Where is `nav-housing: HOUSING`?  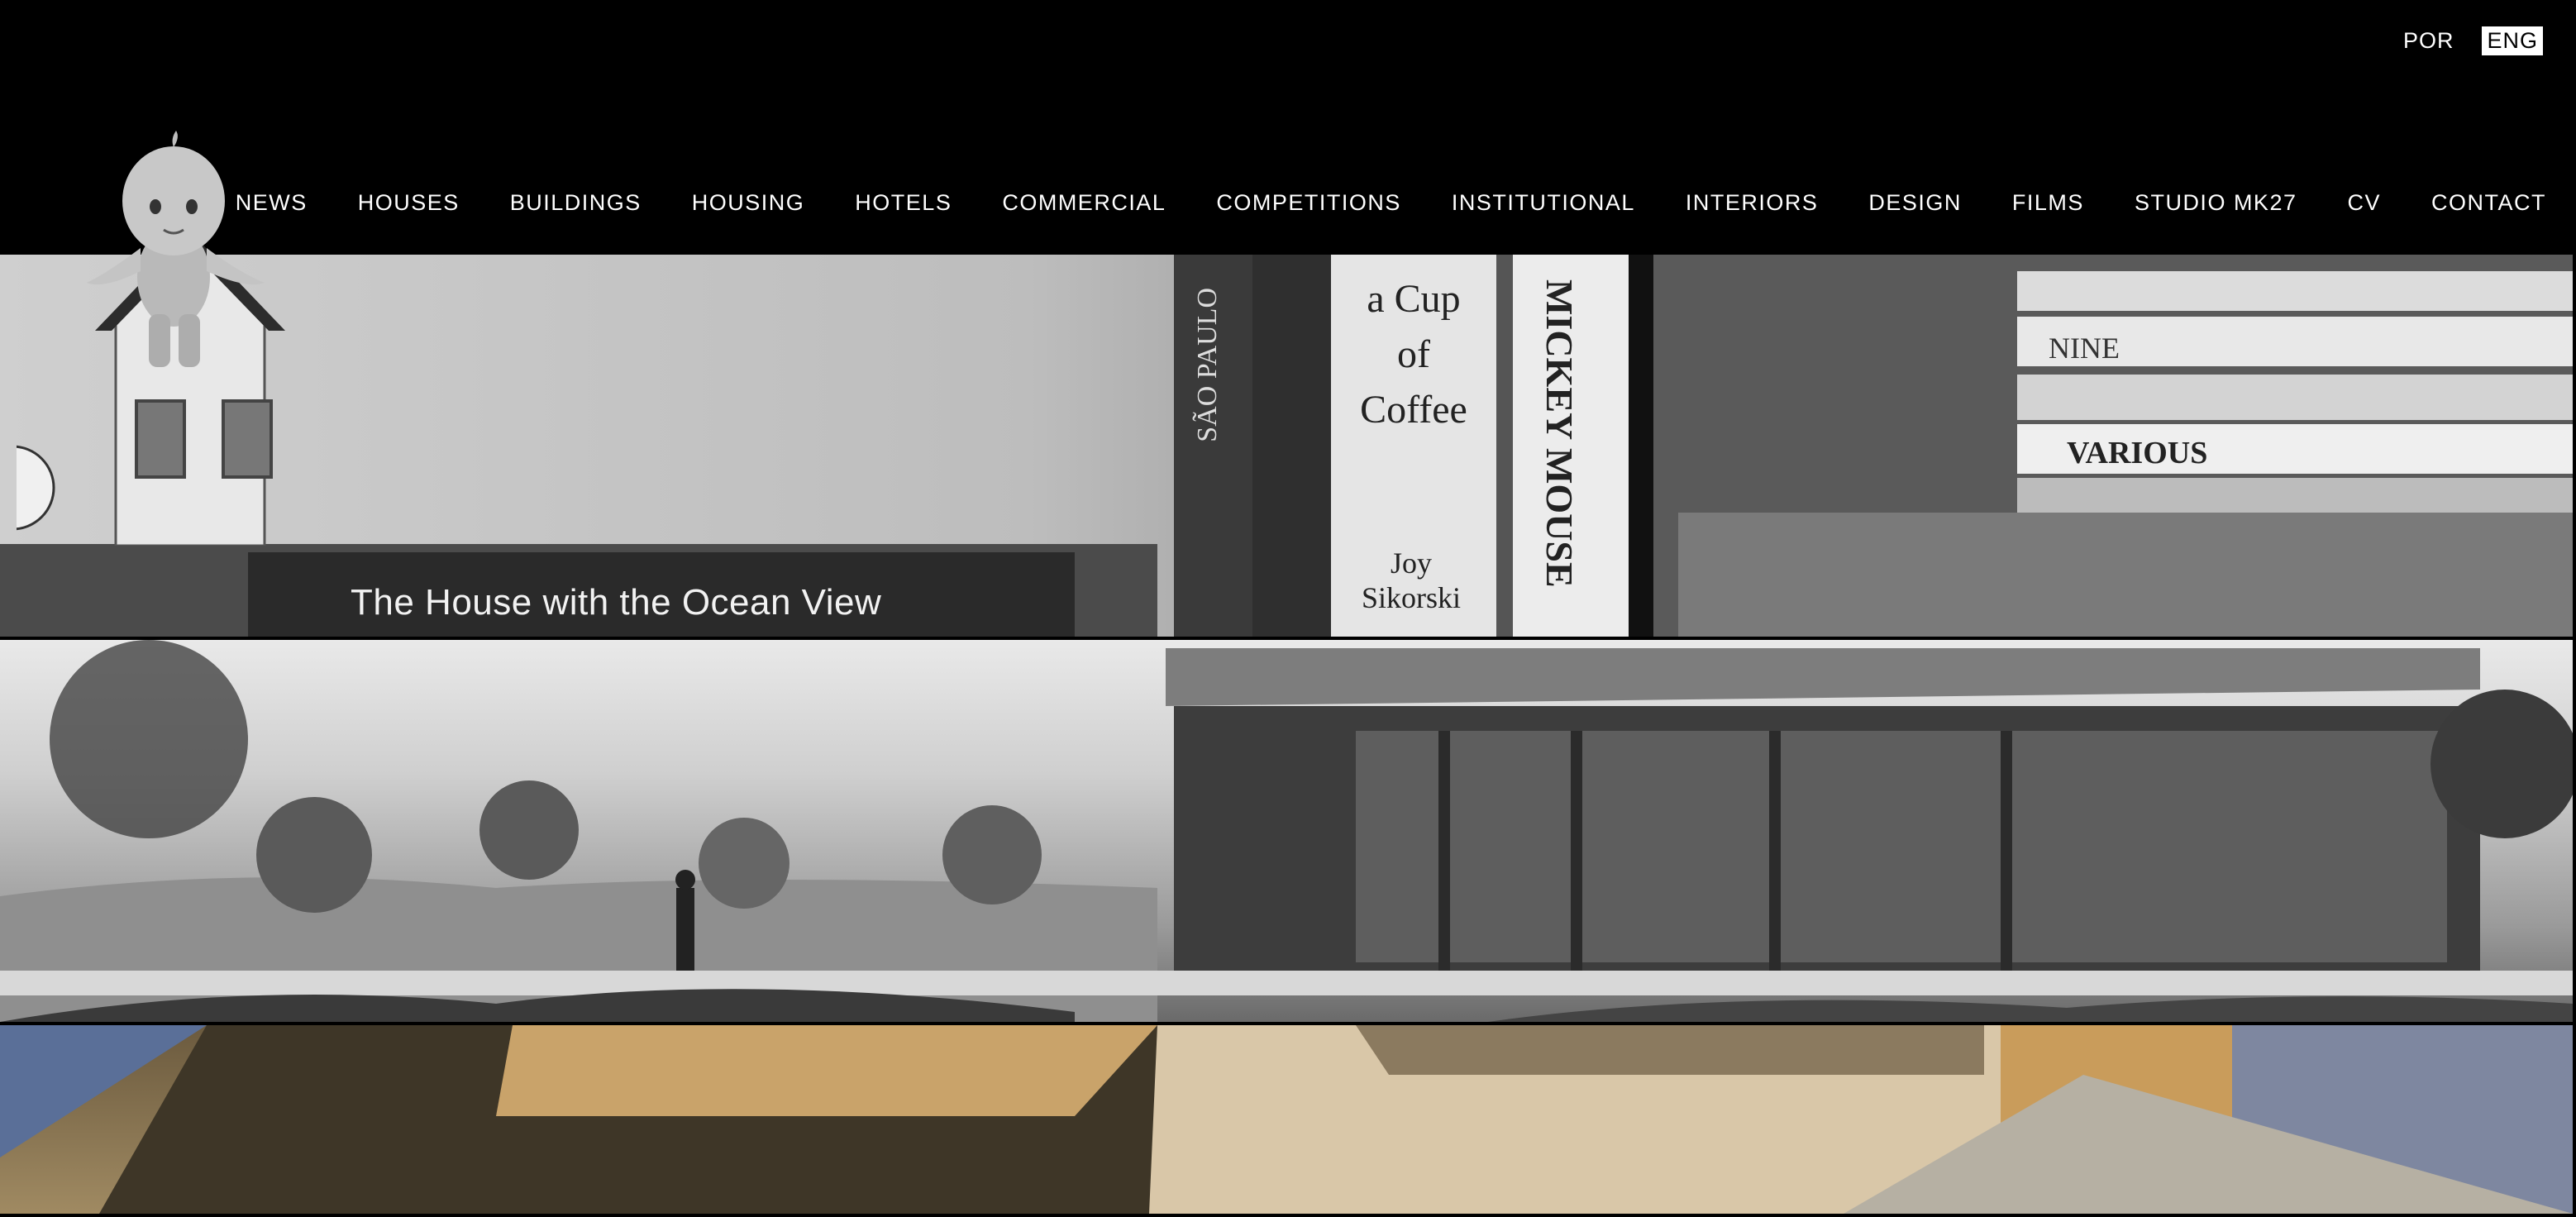
nav-housing: HOUSING is located at coordinates (748, 203).